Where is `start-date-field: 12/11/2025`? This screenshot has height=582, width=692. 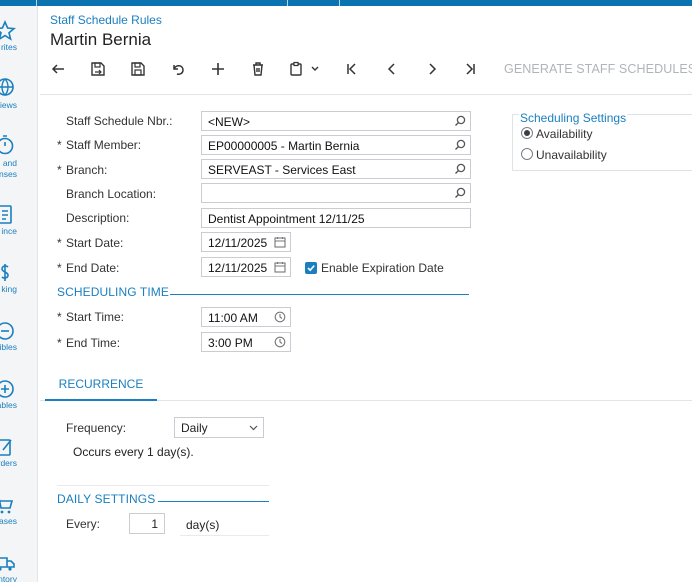
start-date-field: 12/11/2025 is located at coordinates (246, 242).